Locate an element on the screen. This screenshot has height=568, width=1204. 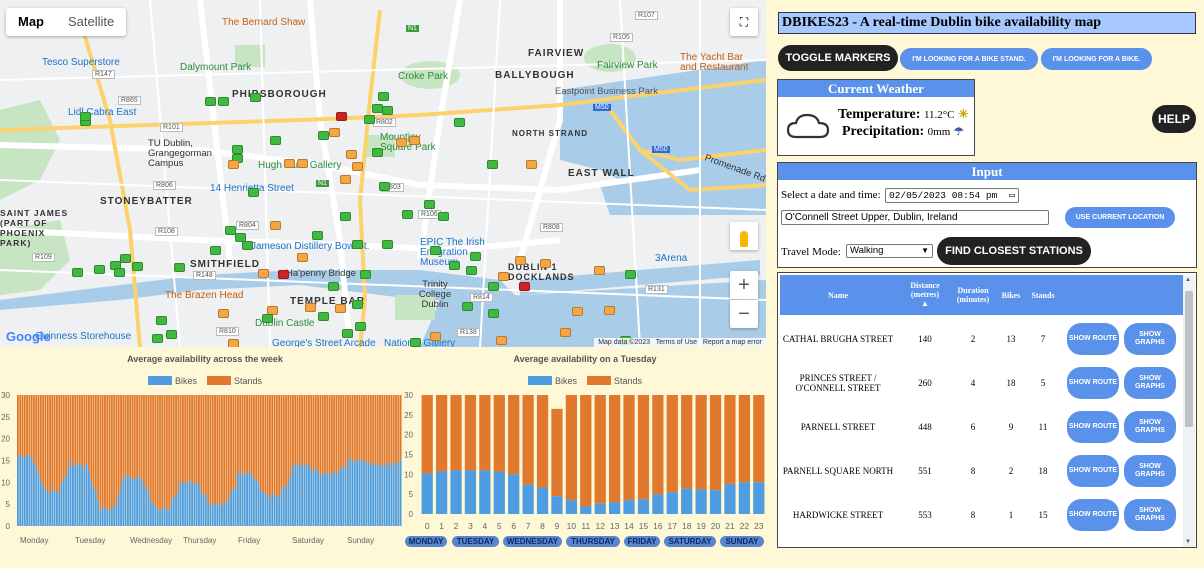
scroll-down-icon: ▼ is located at coordinates (1188, 542).